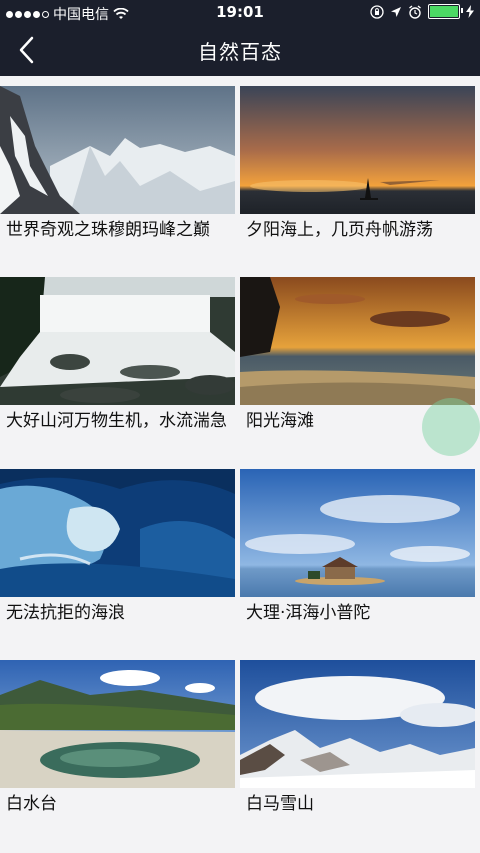  What do you see at coordinates (377, 11) in the screenshot?
I see `orientation-lock-icon` at bounding box center [377, 11].